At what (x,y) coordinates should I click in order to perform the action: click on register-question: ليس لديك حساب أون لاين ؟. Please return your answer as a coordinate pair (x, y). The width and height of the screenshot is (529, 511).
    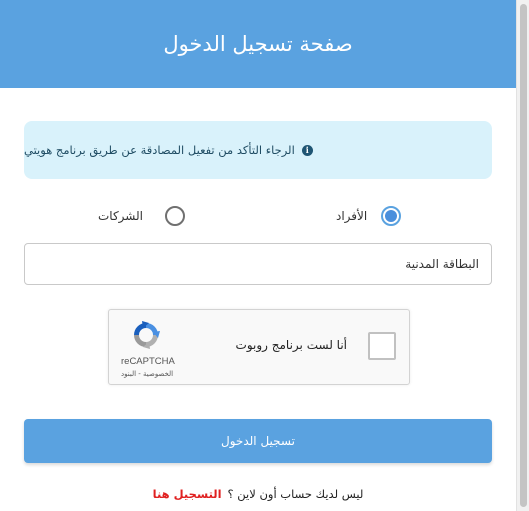
    Looking at the image, I should click on (295, 494).